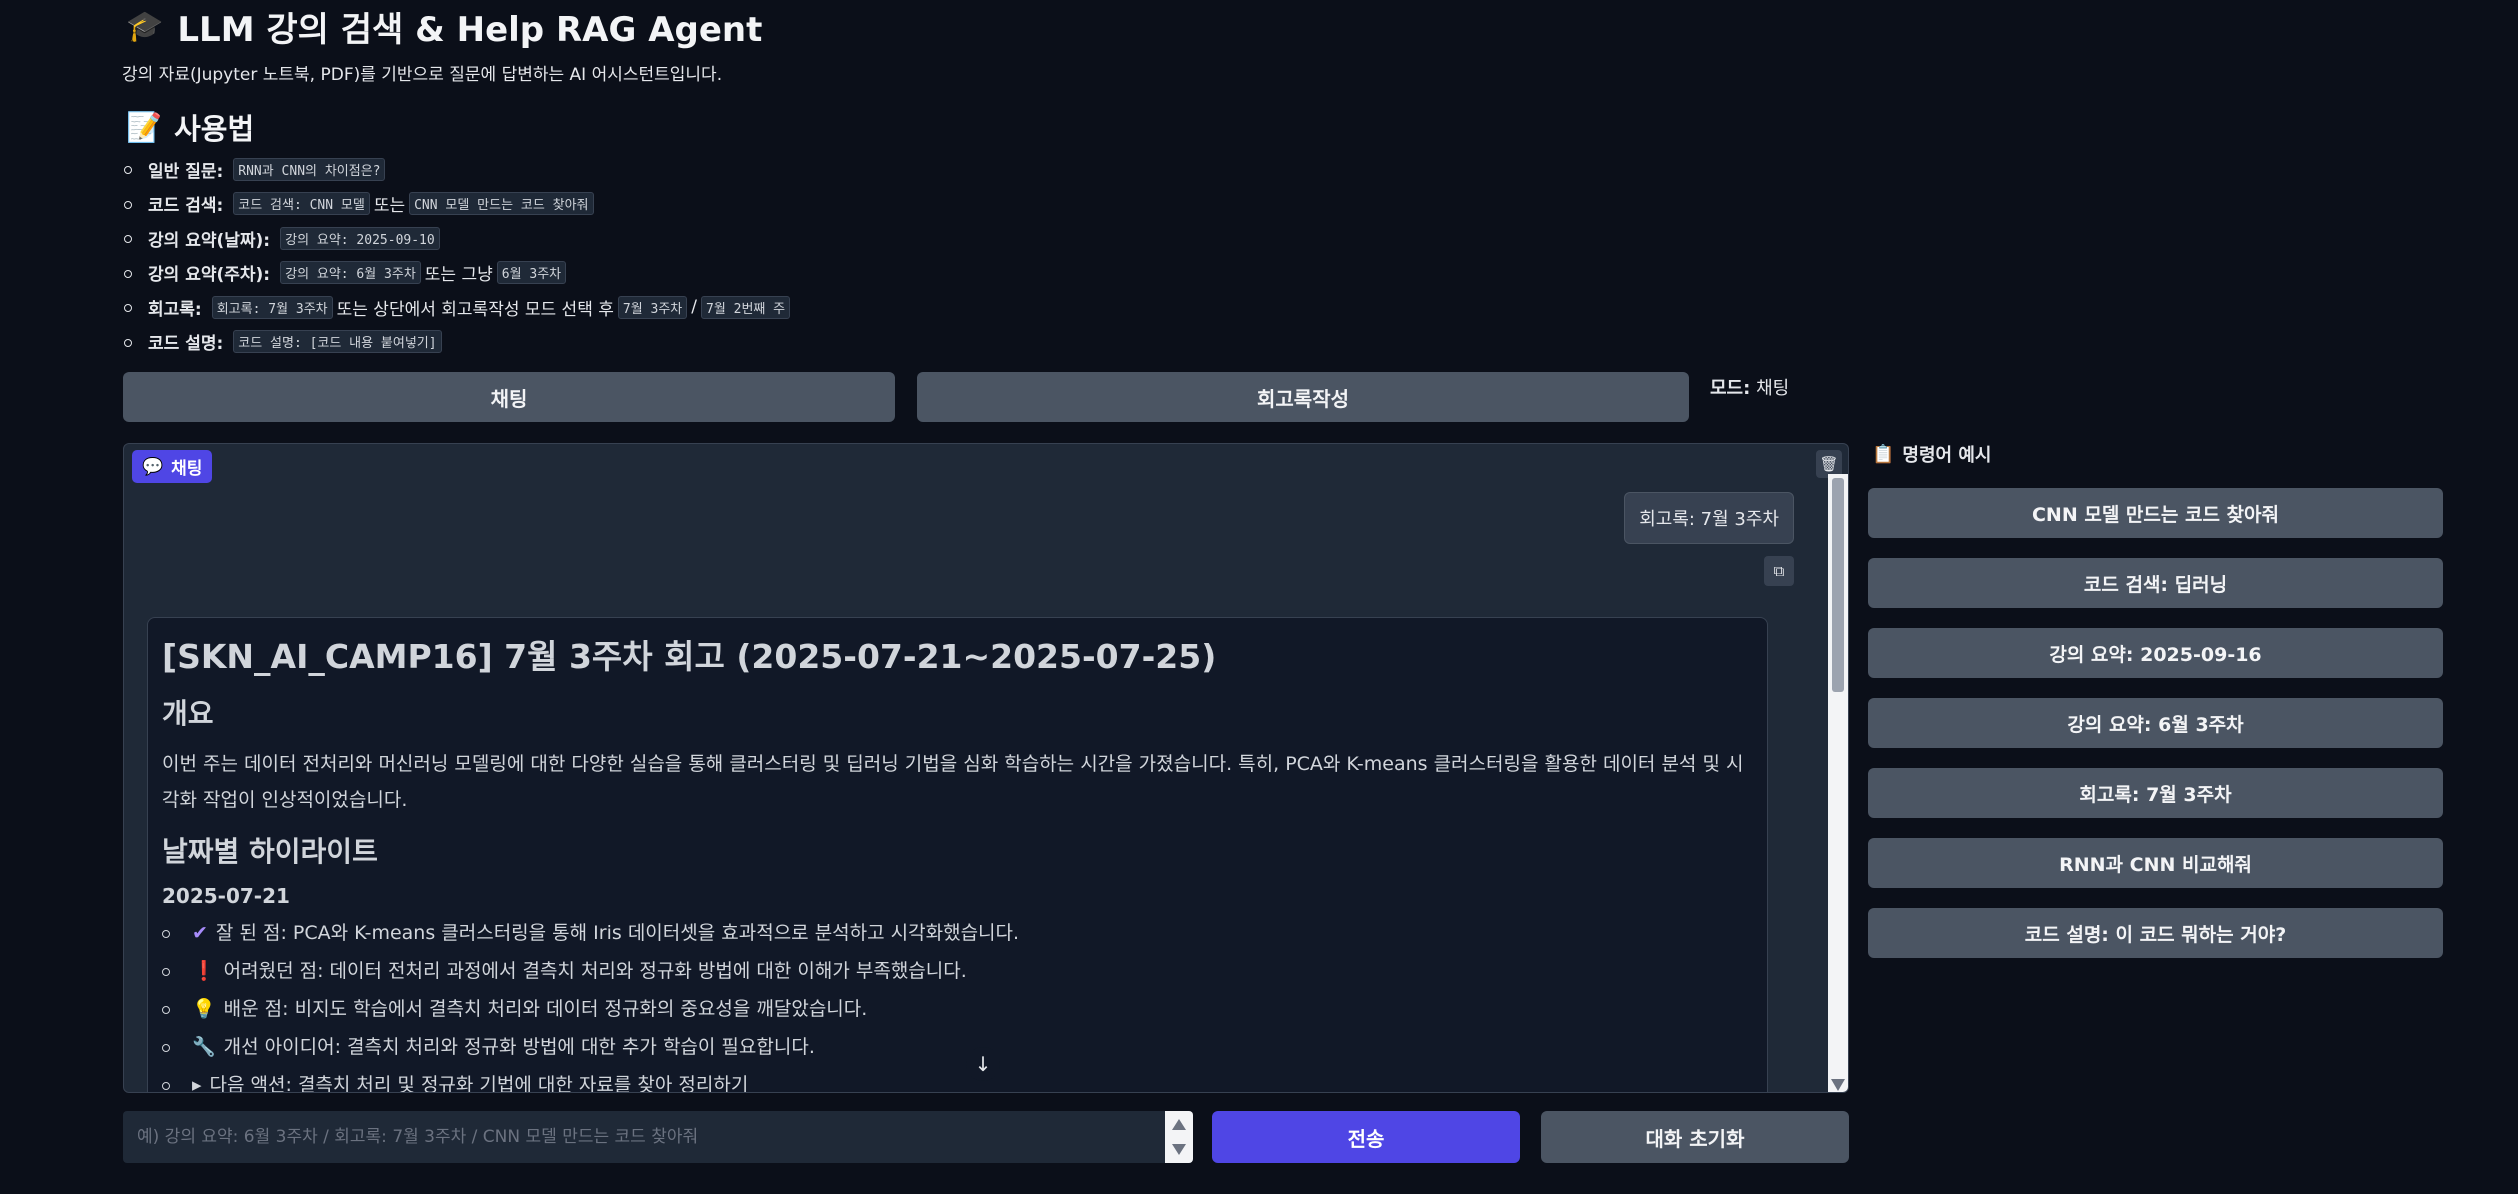 The image size is (2518, 1194). I want to click on clipboard-icon: 📋, so click(1883, 454).